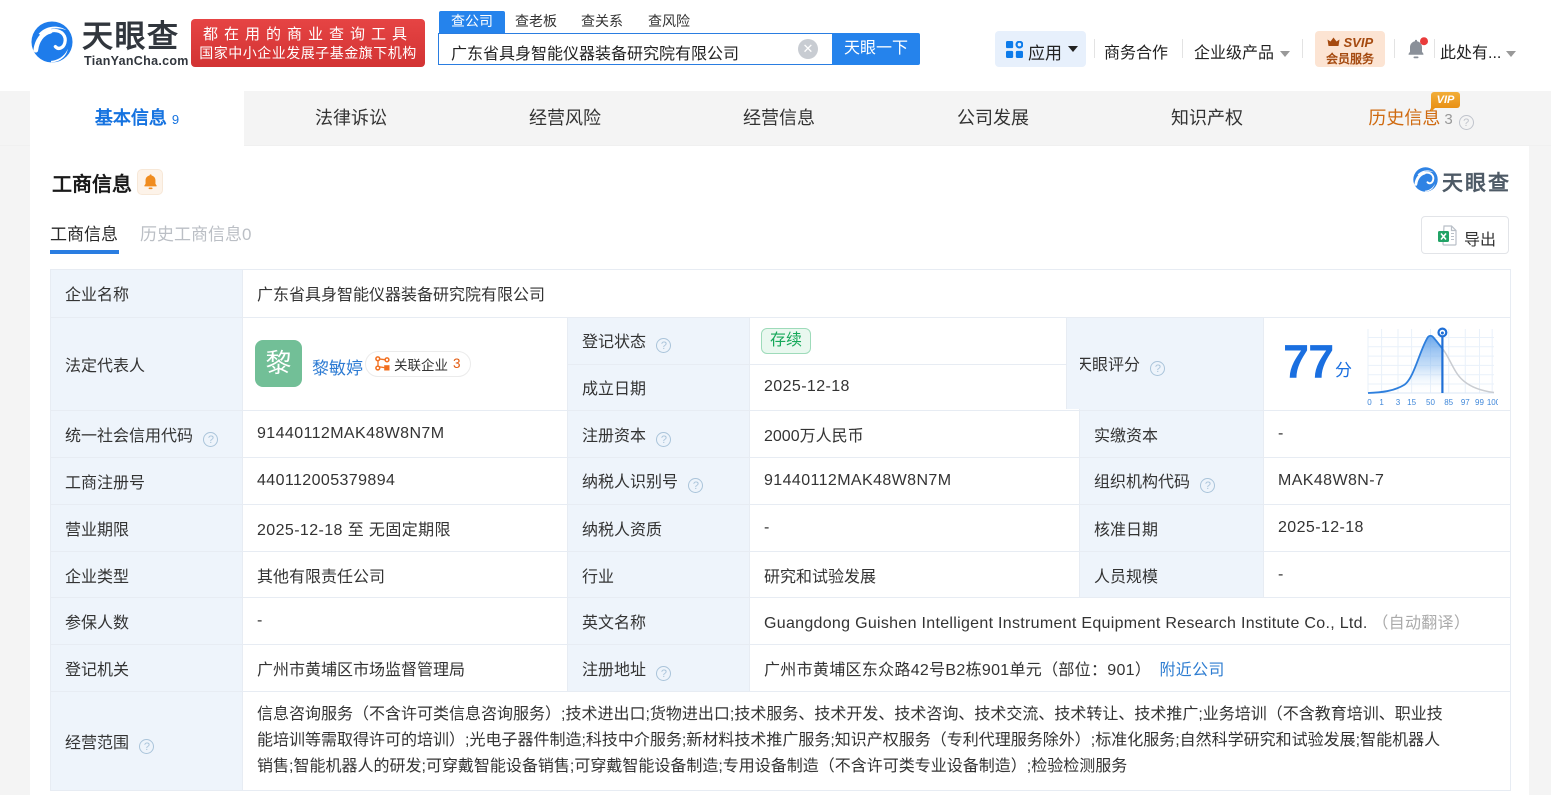  Describe the element at coordinates (1381, 402) in the screenshot. I see `svg-text: 1` at that location.